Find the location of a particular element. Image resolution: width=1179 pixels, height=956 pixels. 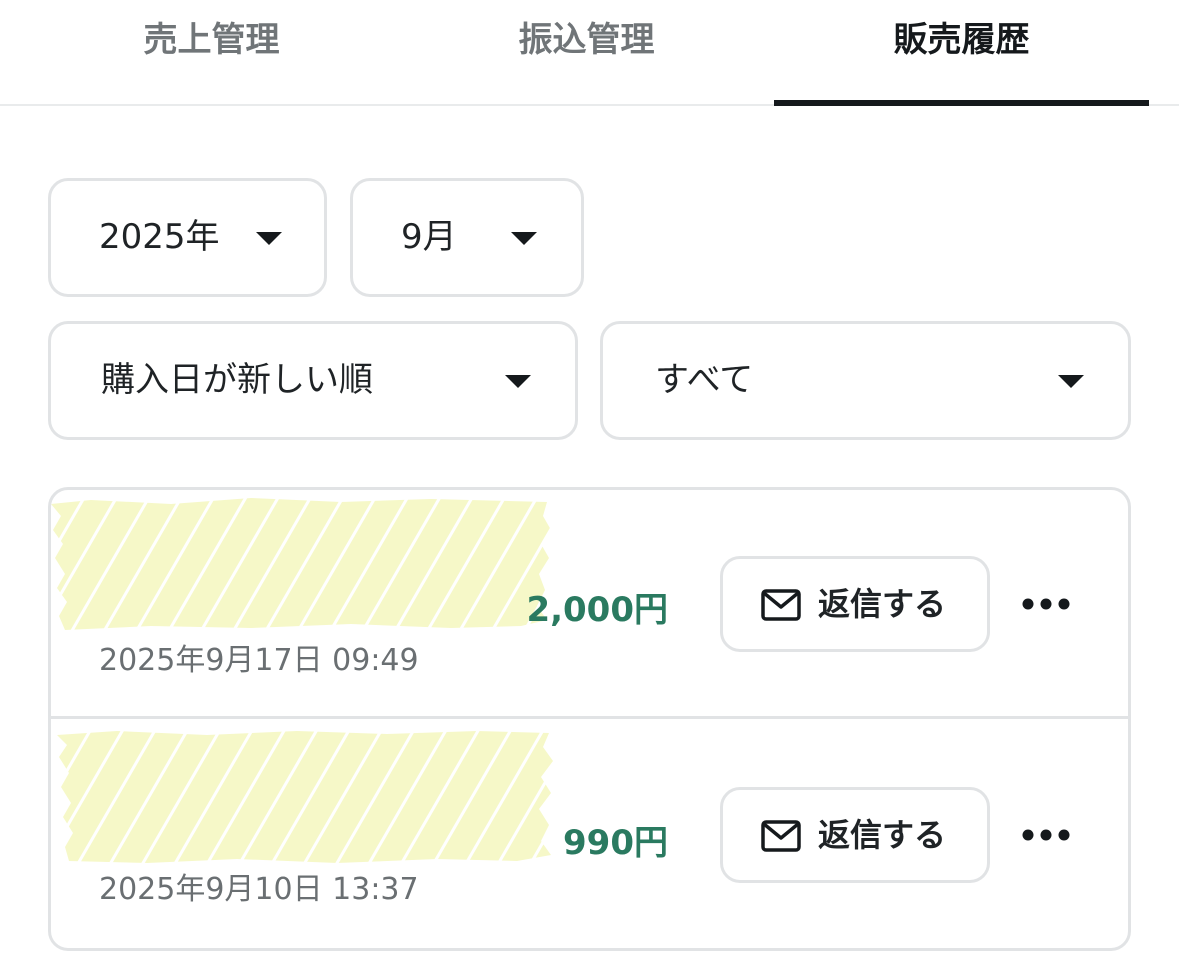

month-select-value: 9月 is located at coordinates (429, 237).